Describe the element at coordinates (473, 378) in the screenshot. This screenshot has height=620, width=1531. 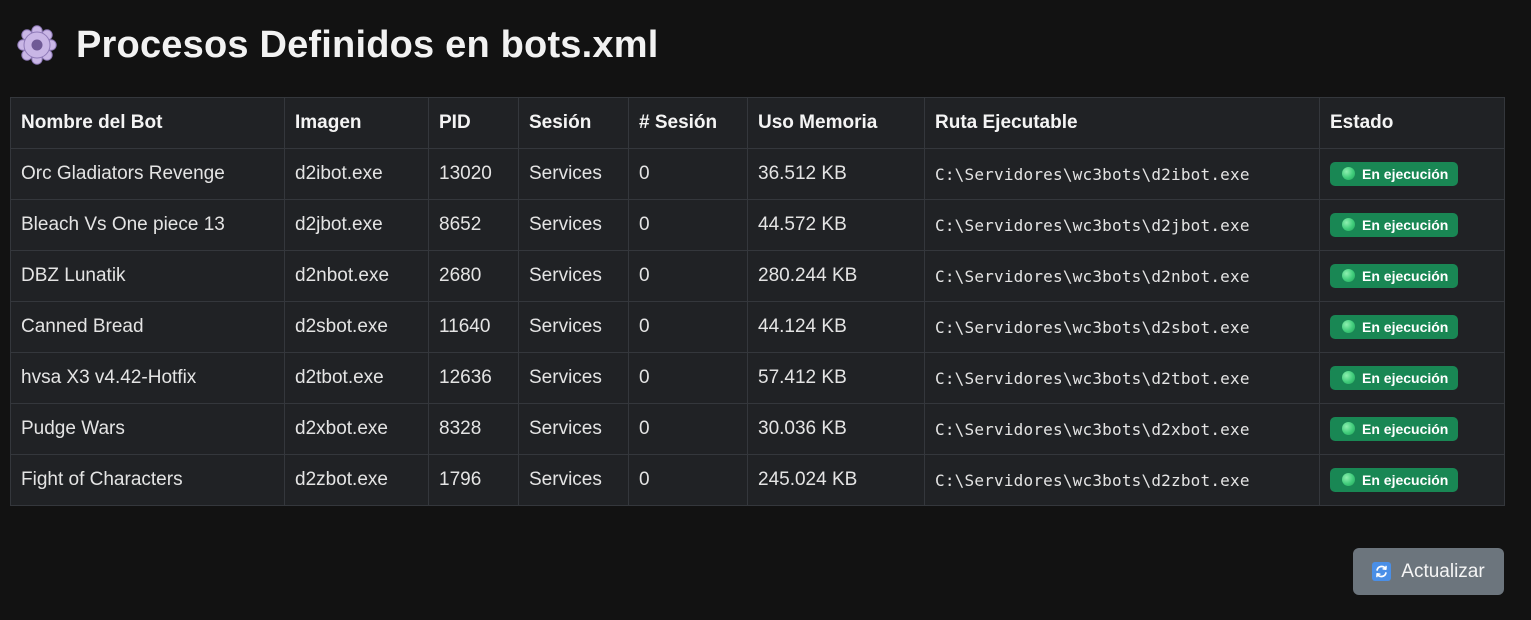
I see `pid-cell: 12636` at that location.